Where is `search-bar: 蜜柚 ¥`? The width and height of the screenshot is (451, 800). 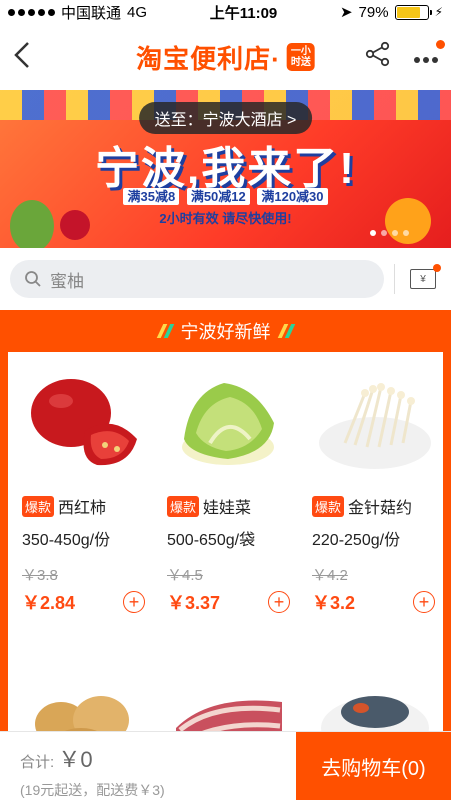
search-bar: 蜜柚 ¥ is located at coordinates (225, 279).